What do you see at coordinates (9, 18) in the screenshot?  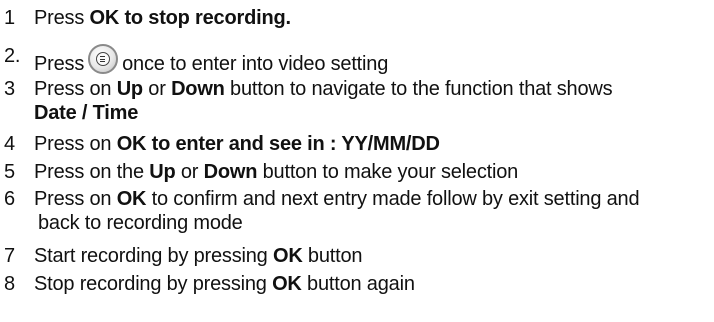 I see `step-number: 1` at bounding box center [9, 18].